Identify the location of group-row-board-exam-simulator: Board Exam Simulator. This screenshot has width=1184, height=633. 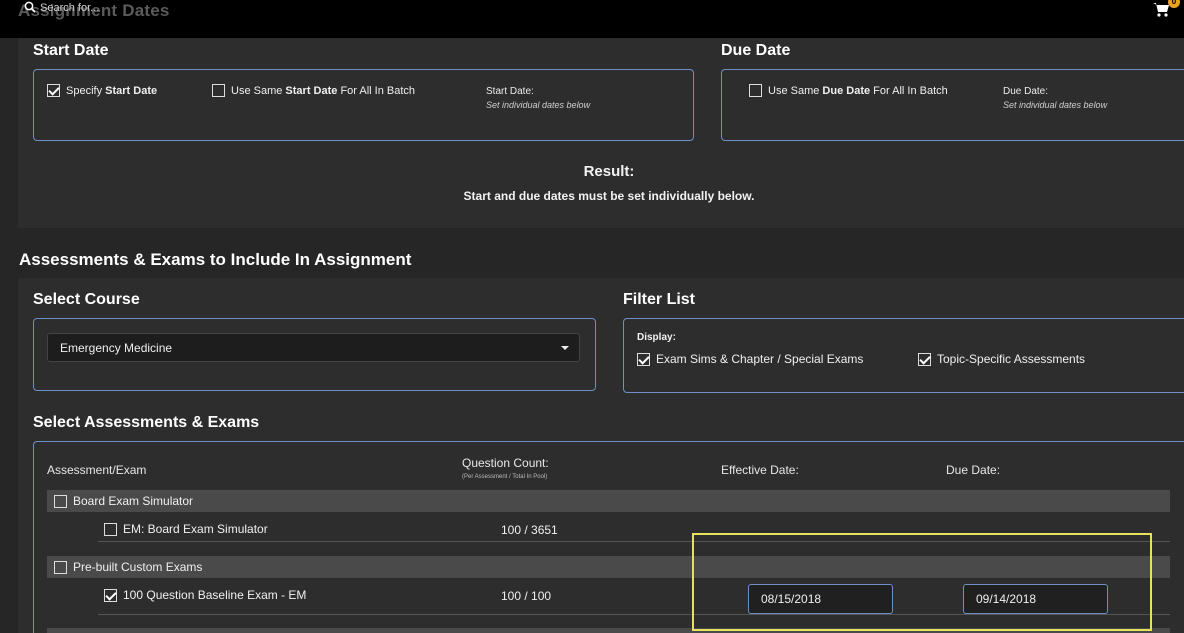
(608, 501).